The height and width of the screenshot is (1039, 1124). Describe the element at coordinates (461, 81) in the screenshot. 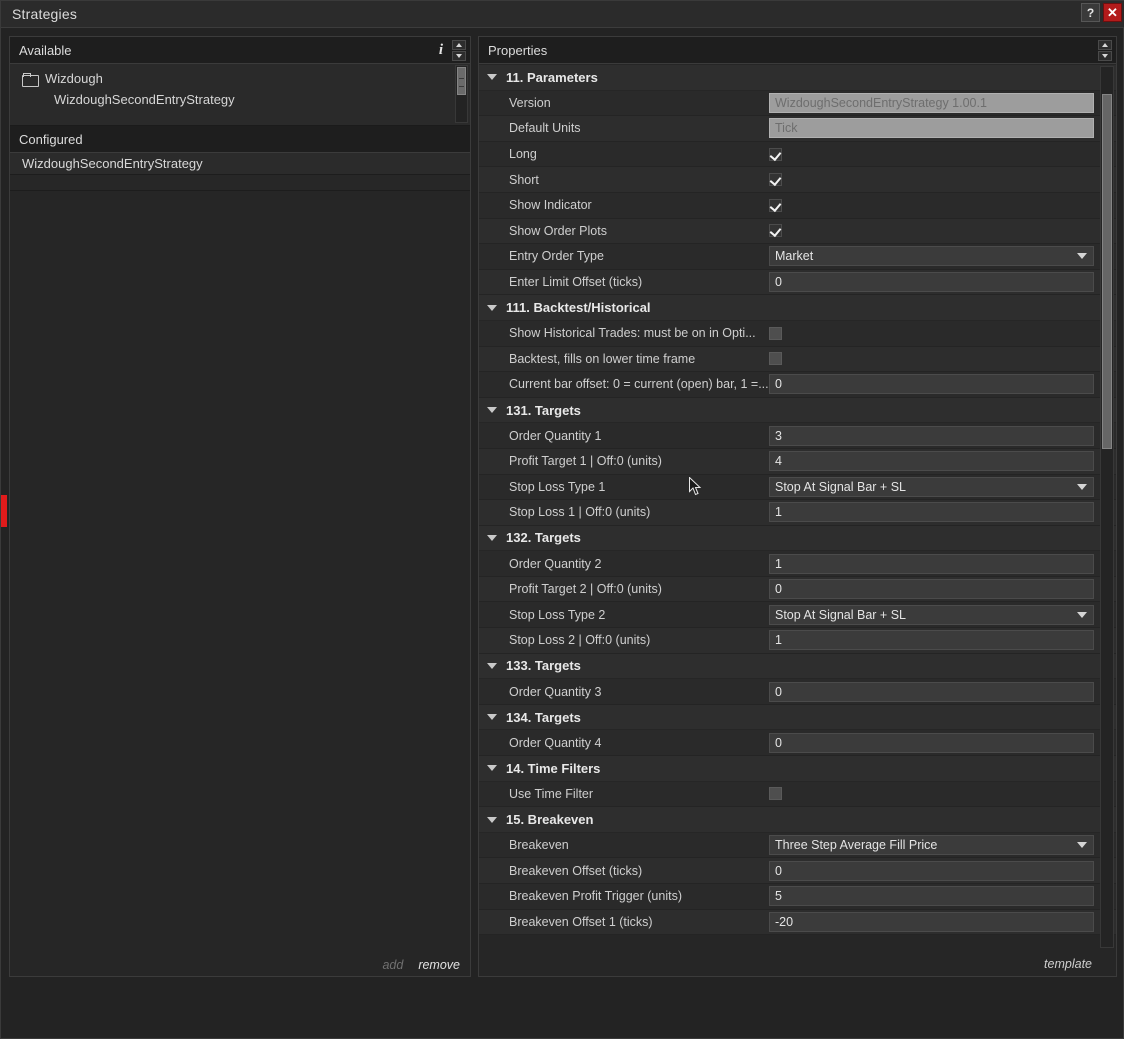

I see `available-scroll-thumb` at that location.